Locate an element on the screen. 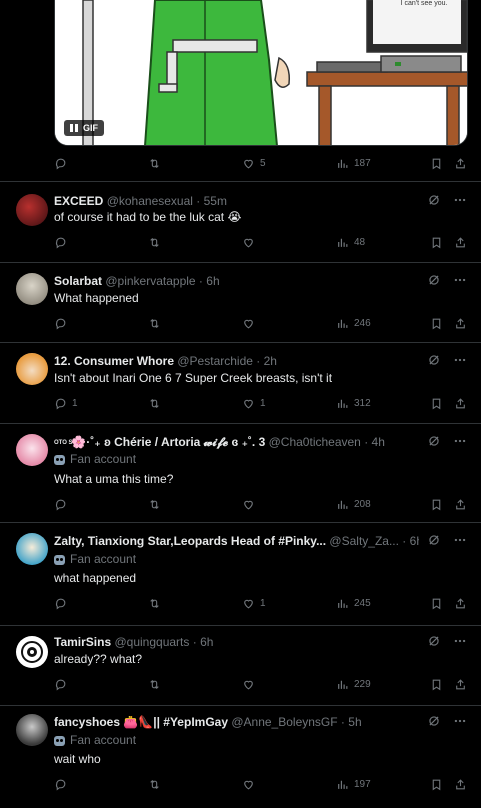 The height and width of the screenshot is (808, 481). reply-button: 1 is located at coordinates (66, 403).